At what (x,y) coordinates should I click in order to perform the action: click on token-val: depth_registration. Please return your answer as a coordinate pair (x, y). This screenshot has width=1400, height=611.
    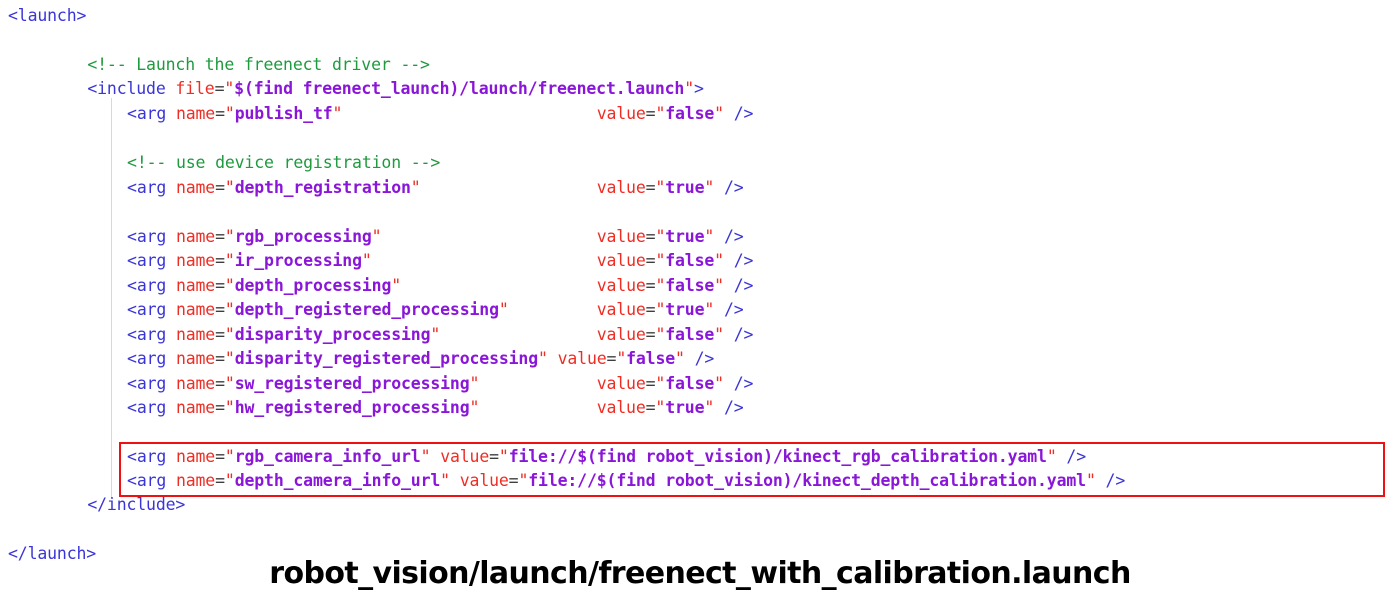
    Looking at the image, I should click on (322, 187).